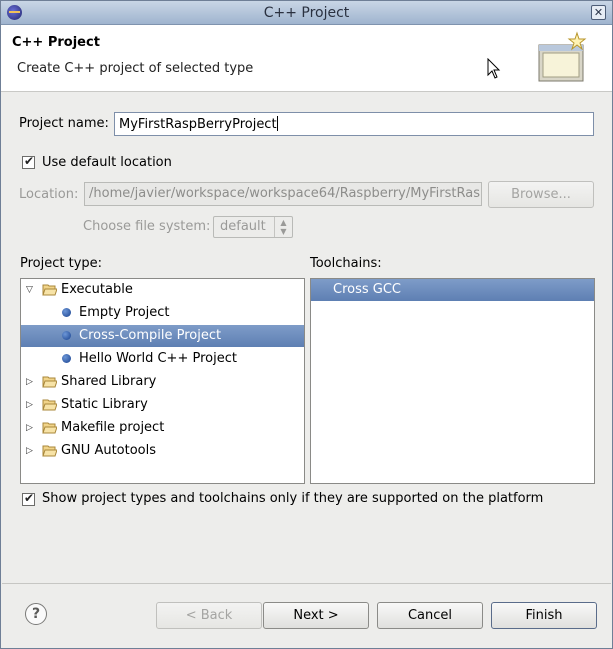 Image resolution: width=613 pixels, height=649 pixels. Describe the element at coordinates (346, 263) in the screenshot. I see `toolchains-label: Toolchains:` at that location.